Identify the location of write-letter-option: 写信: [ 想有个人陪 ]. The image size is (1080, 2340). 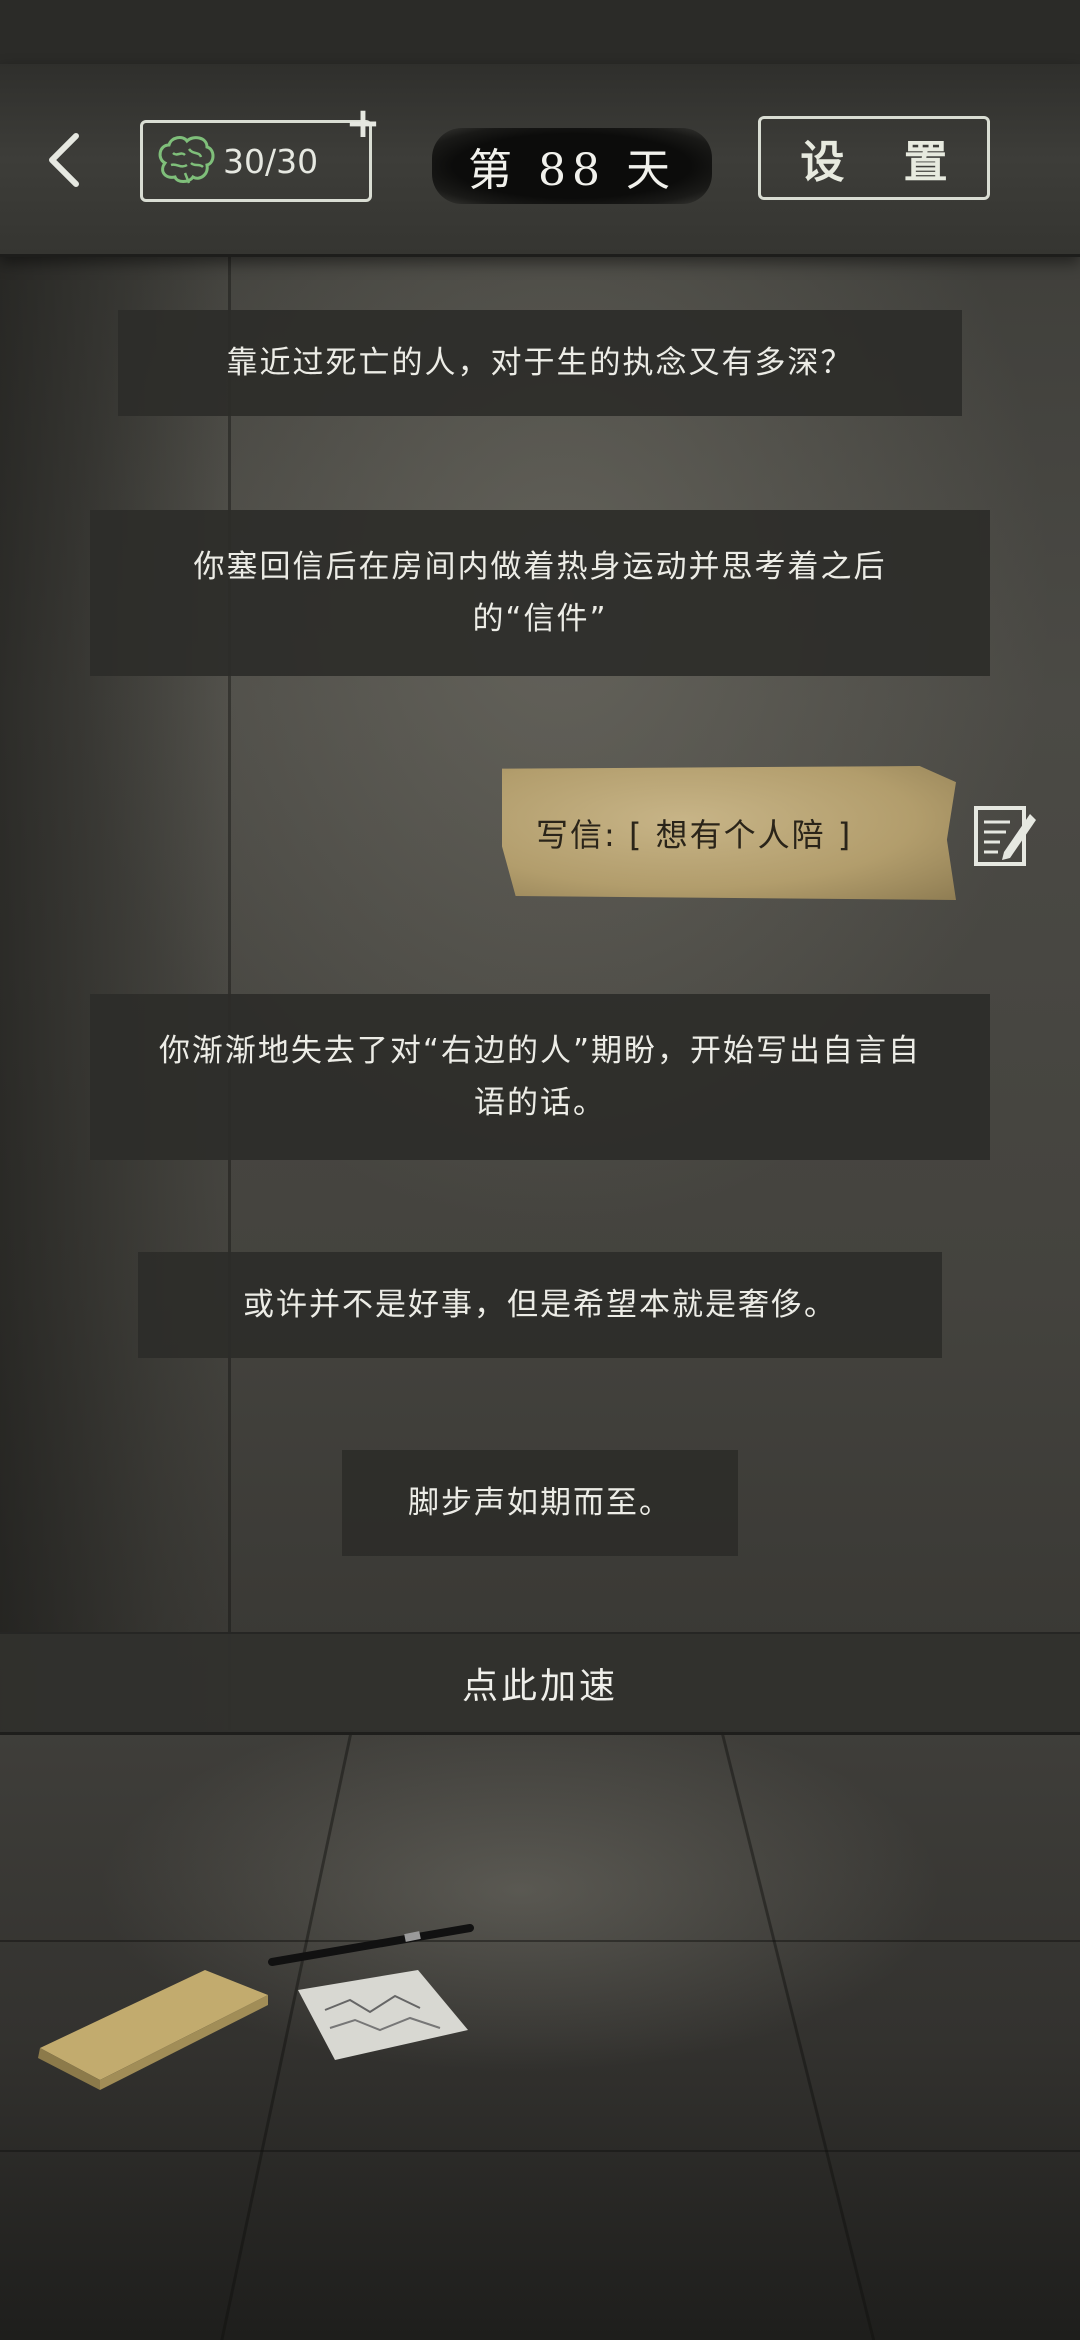
(729, 833).